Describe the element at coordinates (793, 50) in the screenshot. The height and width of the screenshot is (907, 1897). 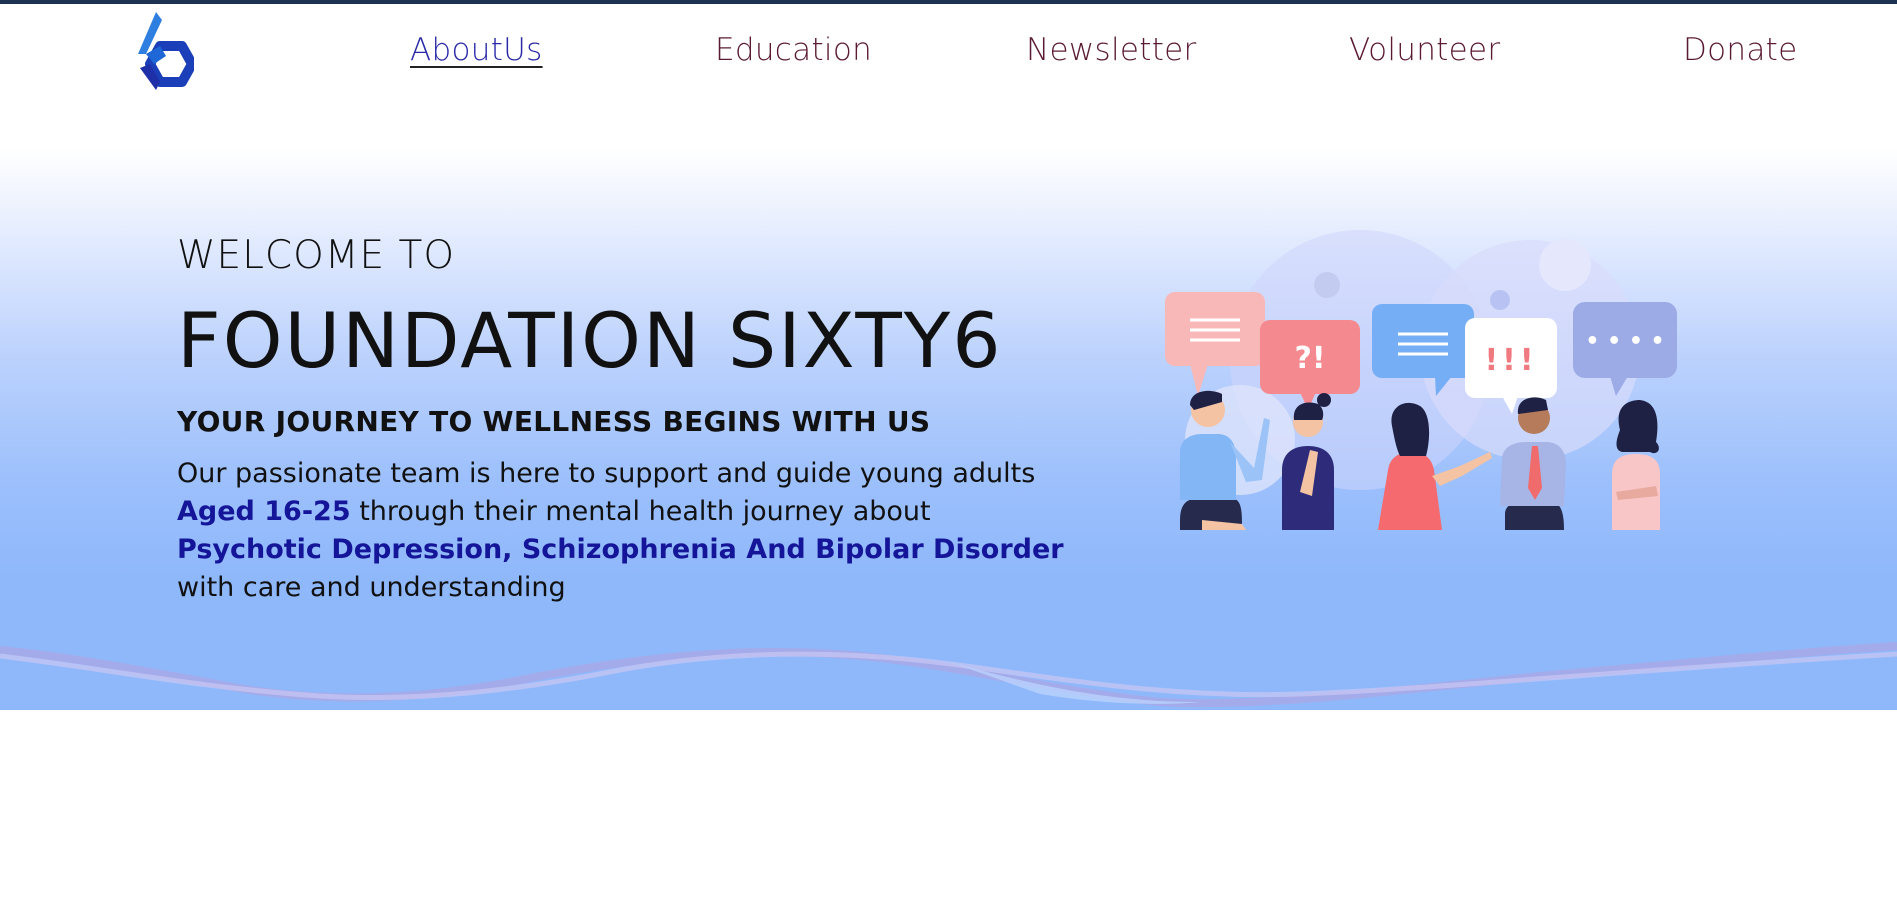
I see `nav-link-education: Education` at that location.